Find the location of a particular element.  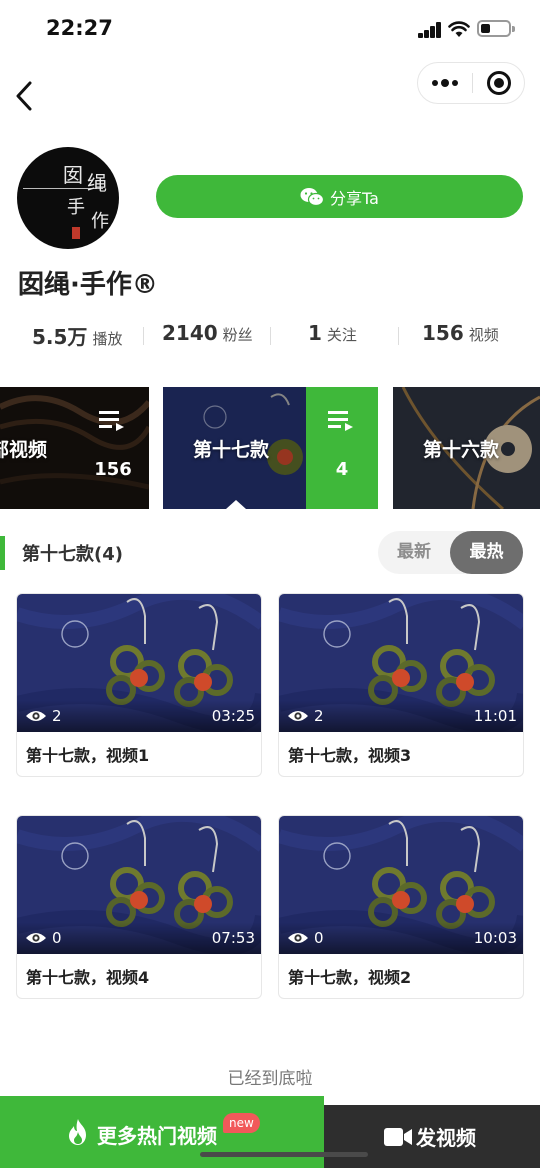

status-bar: 22:27 is located at coordinates (270, 30).